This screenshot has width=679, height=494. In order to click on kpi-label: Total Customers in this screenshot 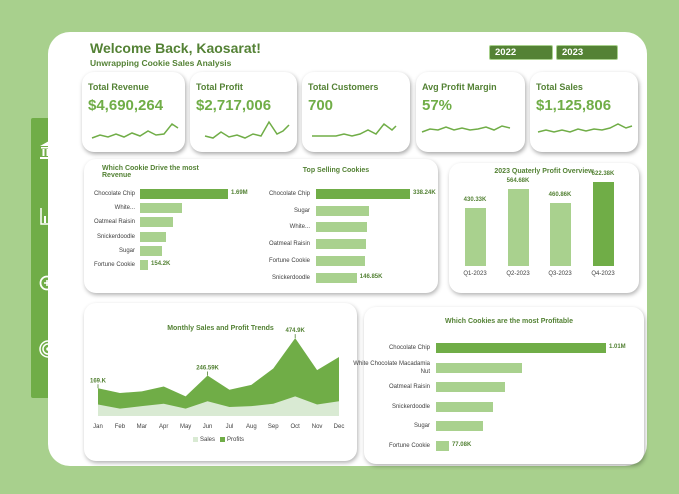, I will do `click(343, 87)`.